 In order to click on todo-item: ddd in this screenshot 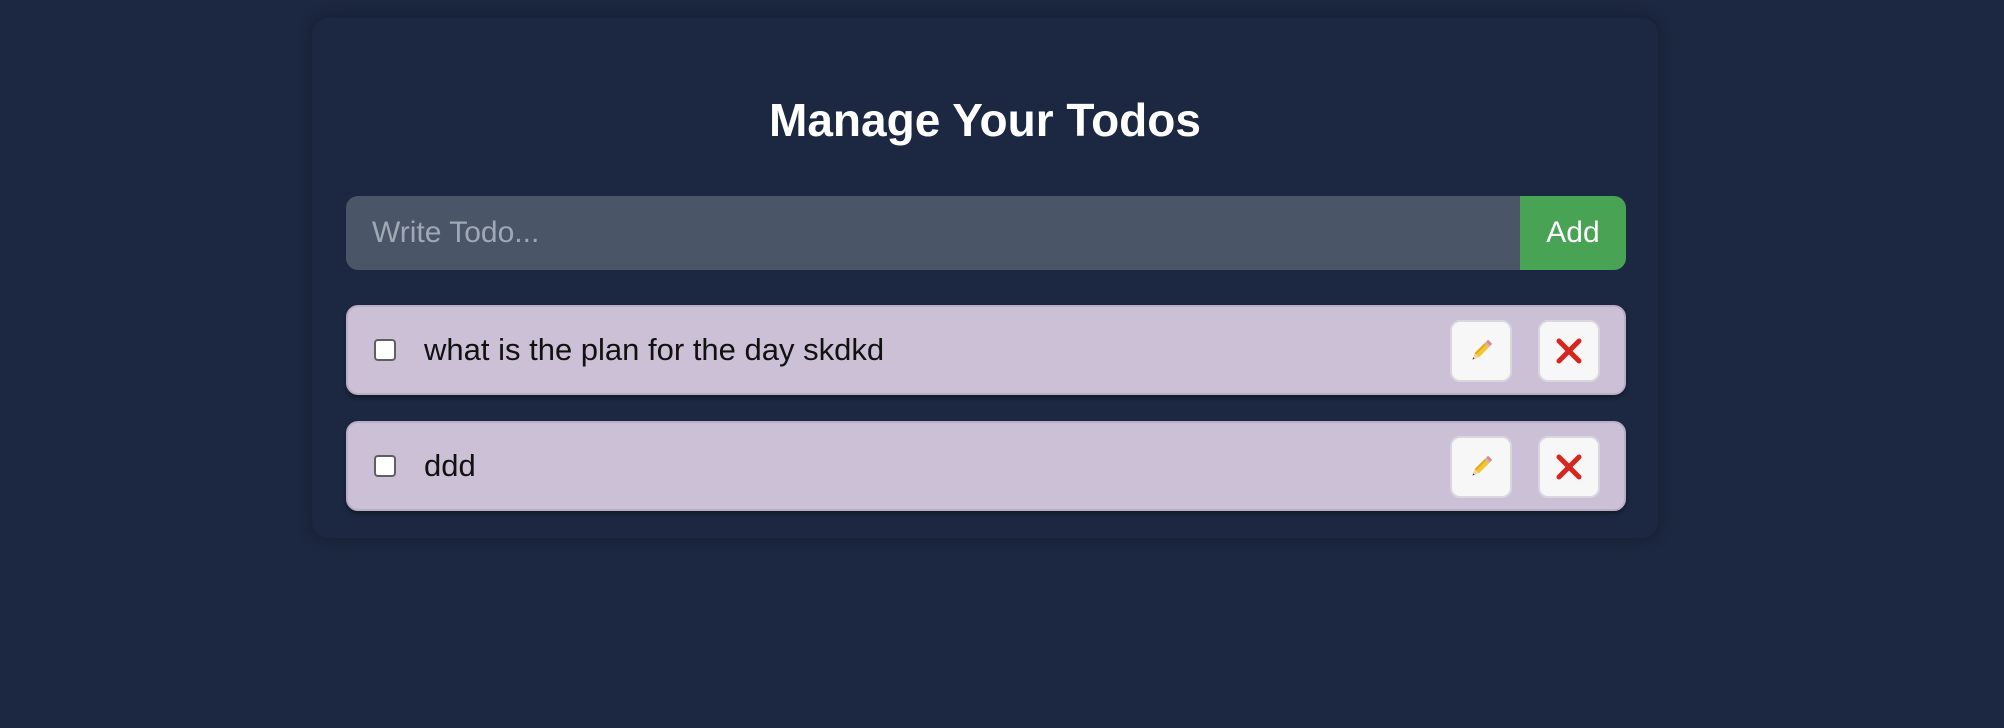, I will do `click(986, 466)`.